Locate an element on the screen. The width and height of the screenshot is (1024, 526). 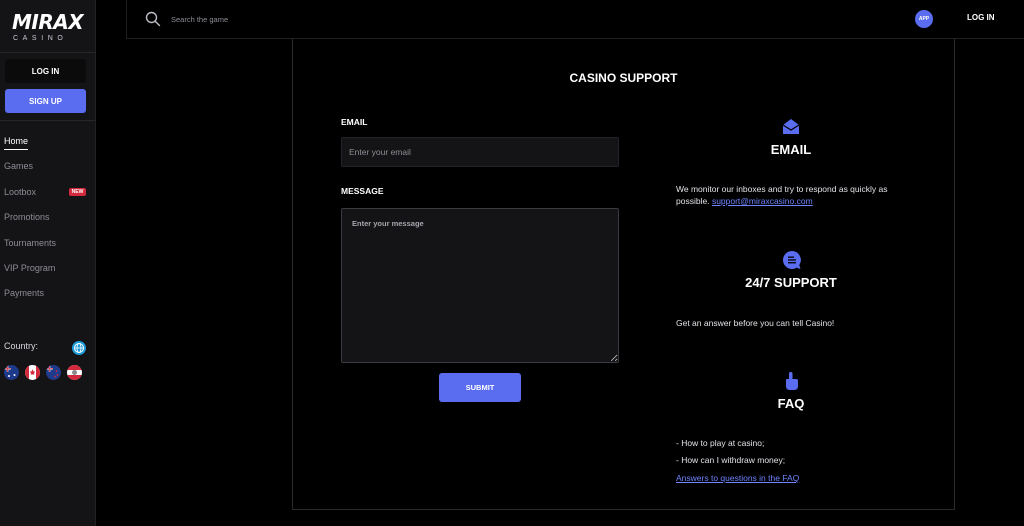
email-field is located at coordinates (480, 152).